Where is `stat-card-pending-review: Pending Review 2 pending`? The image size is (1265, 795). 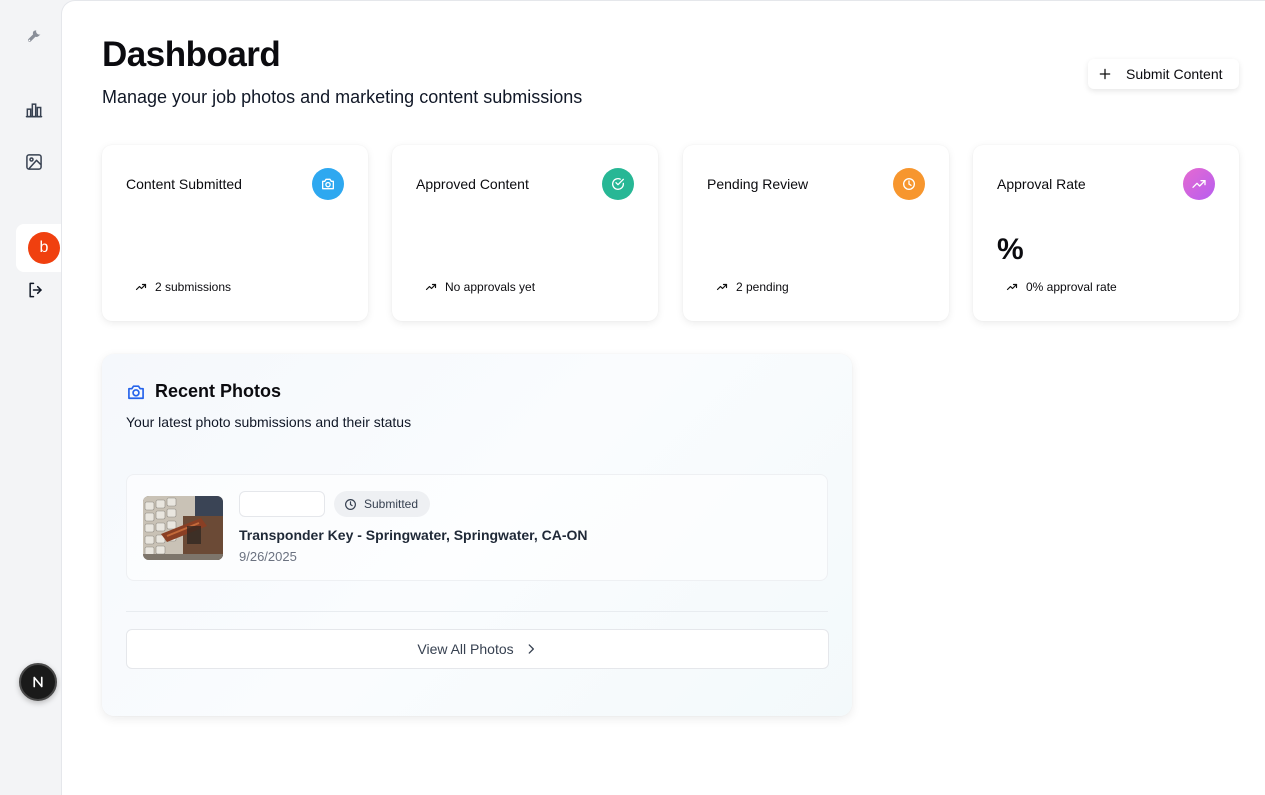 stat-card-pending-review: Pending Review 2 pending is located at coordinates (816, 233).